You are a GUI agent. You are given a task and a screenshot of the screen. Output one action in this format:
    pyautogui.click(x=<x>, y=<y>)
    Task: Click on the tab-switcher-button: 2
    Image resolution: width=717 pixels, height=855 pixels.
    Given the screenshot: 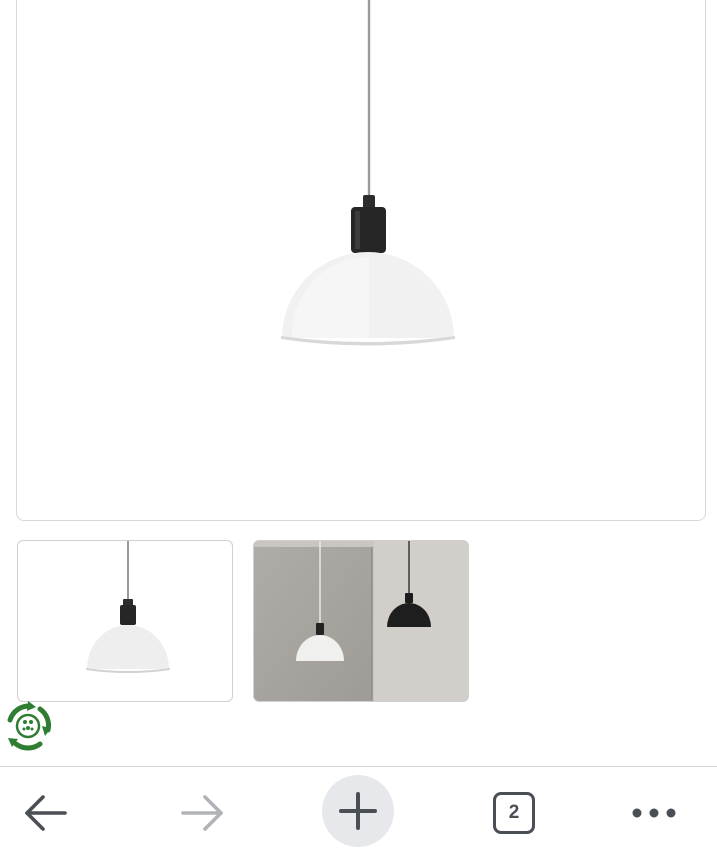 What is the action you would take?
    pyautogui.click(x=514, y=813)
    